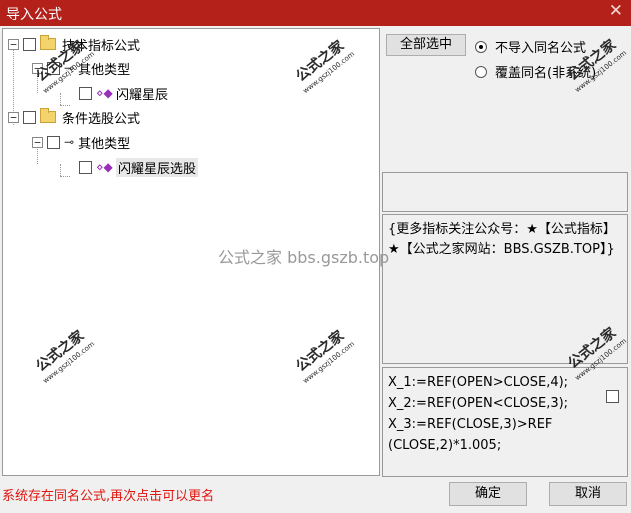 This screenshot has height=513, width=631. What do you see at coordinates (478, 403) in the screenshot?
I see `code-line: X_2:=REF(OPEN<CLOSE,3);` at bounding box center [478, 403].